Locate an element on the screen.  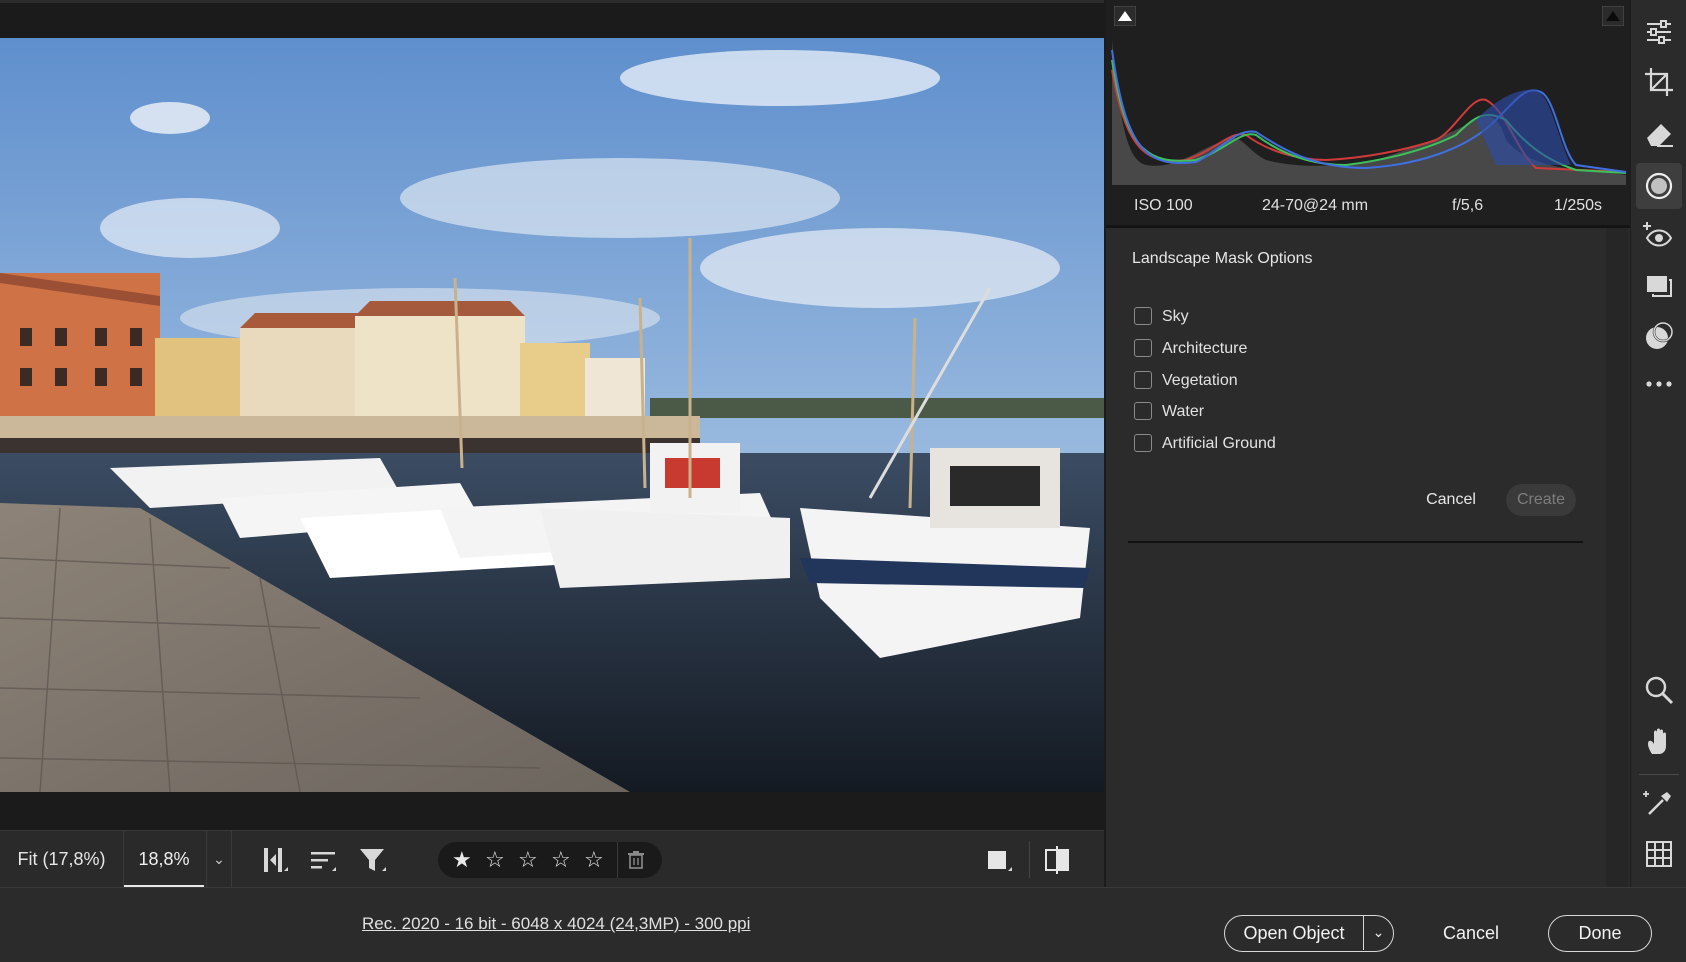
exif-aperture: f/5,6 is located at coordinates (1468, 205).